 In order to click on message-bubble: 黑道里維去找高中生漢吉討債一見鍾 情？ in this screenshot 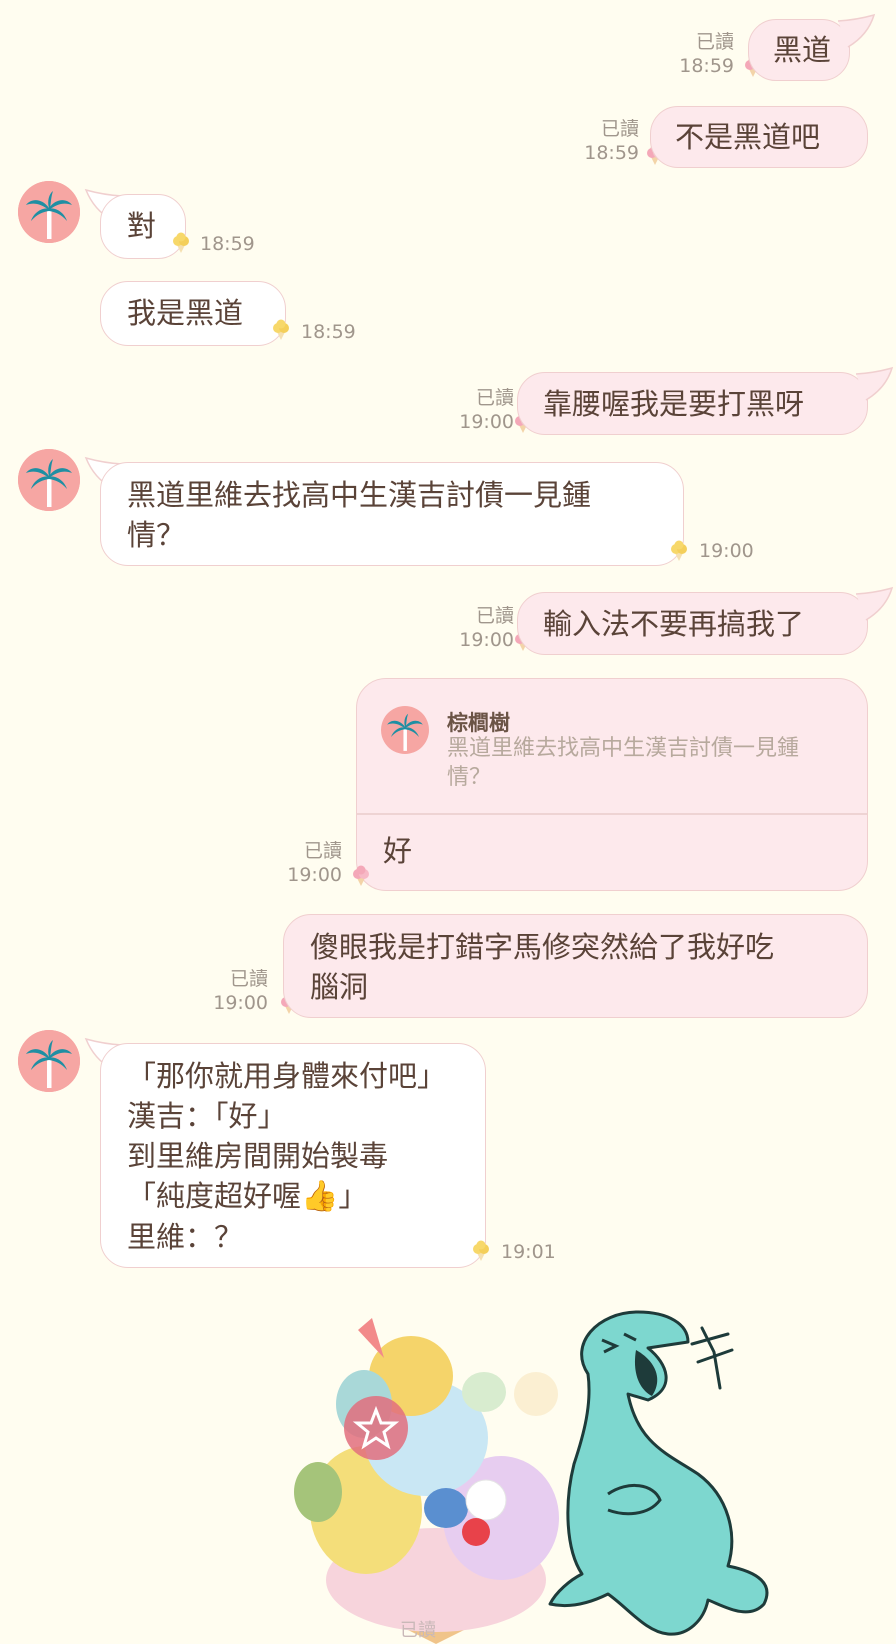, I will do `click(392, 514)`.